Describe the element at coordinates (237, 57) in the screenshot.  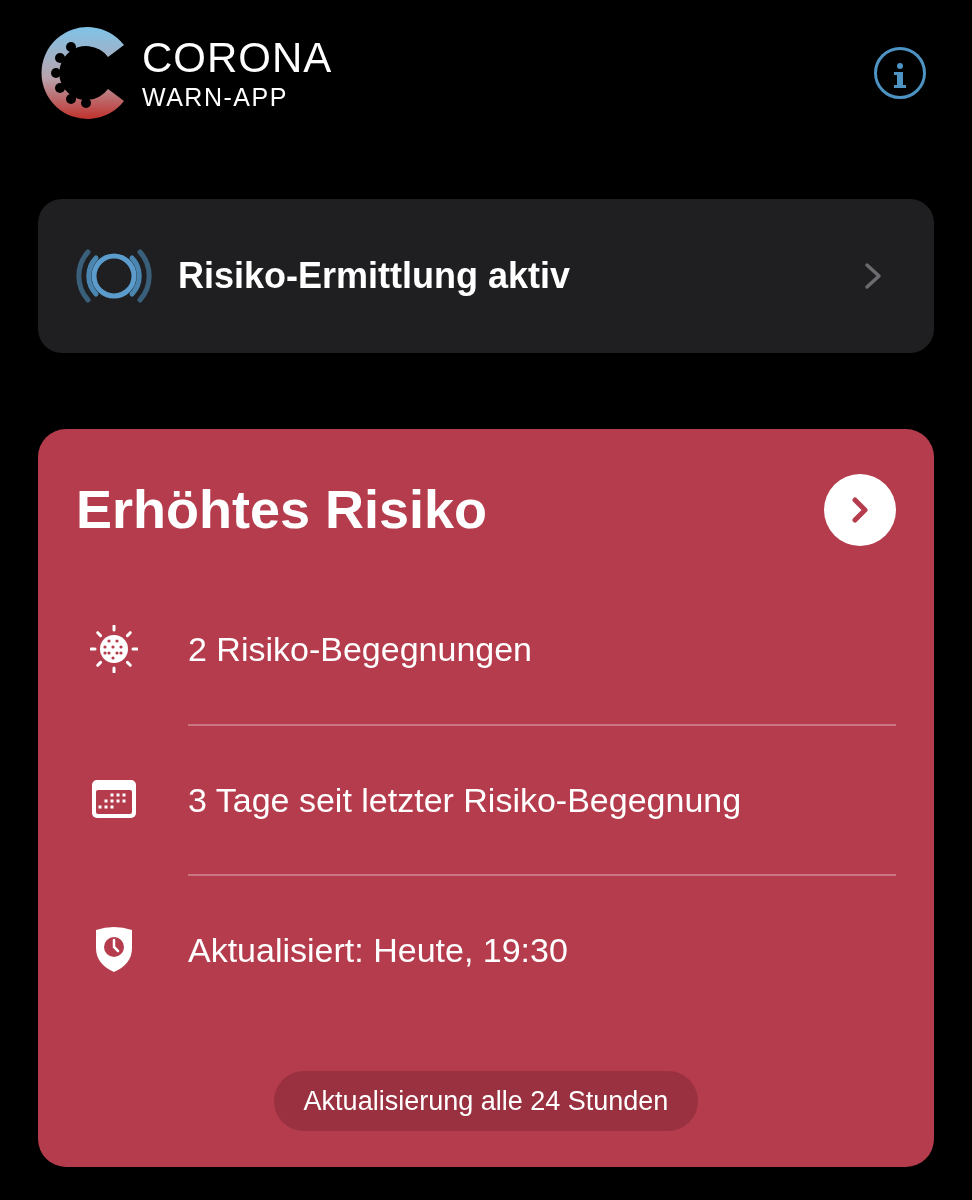
I see `logo-title: CORONA` at that location.